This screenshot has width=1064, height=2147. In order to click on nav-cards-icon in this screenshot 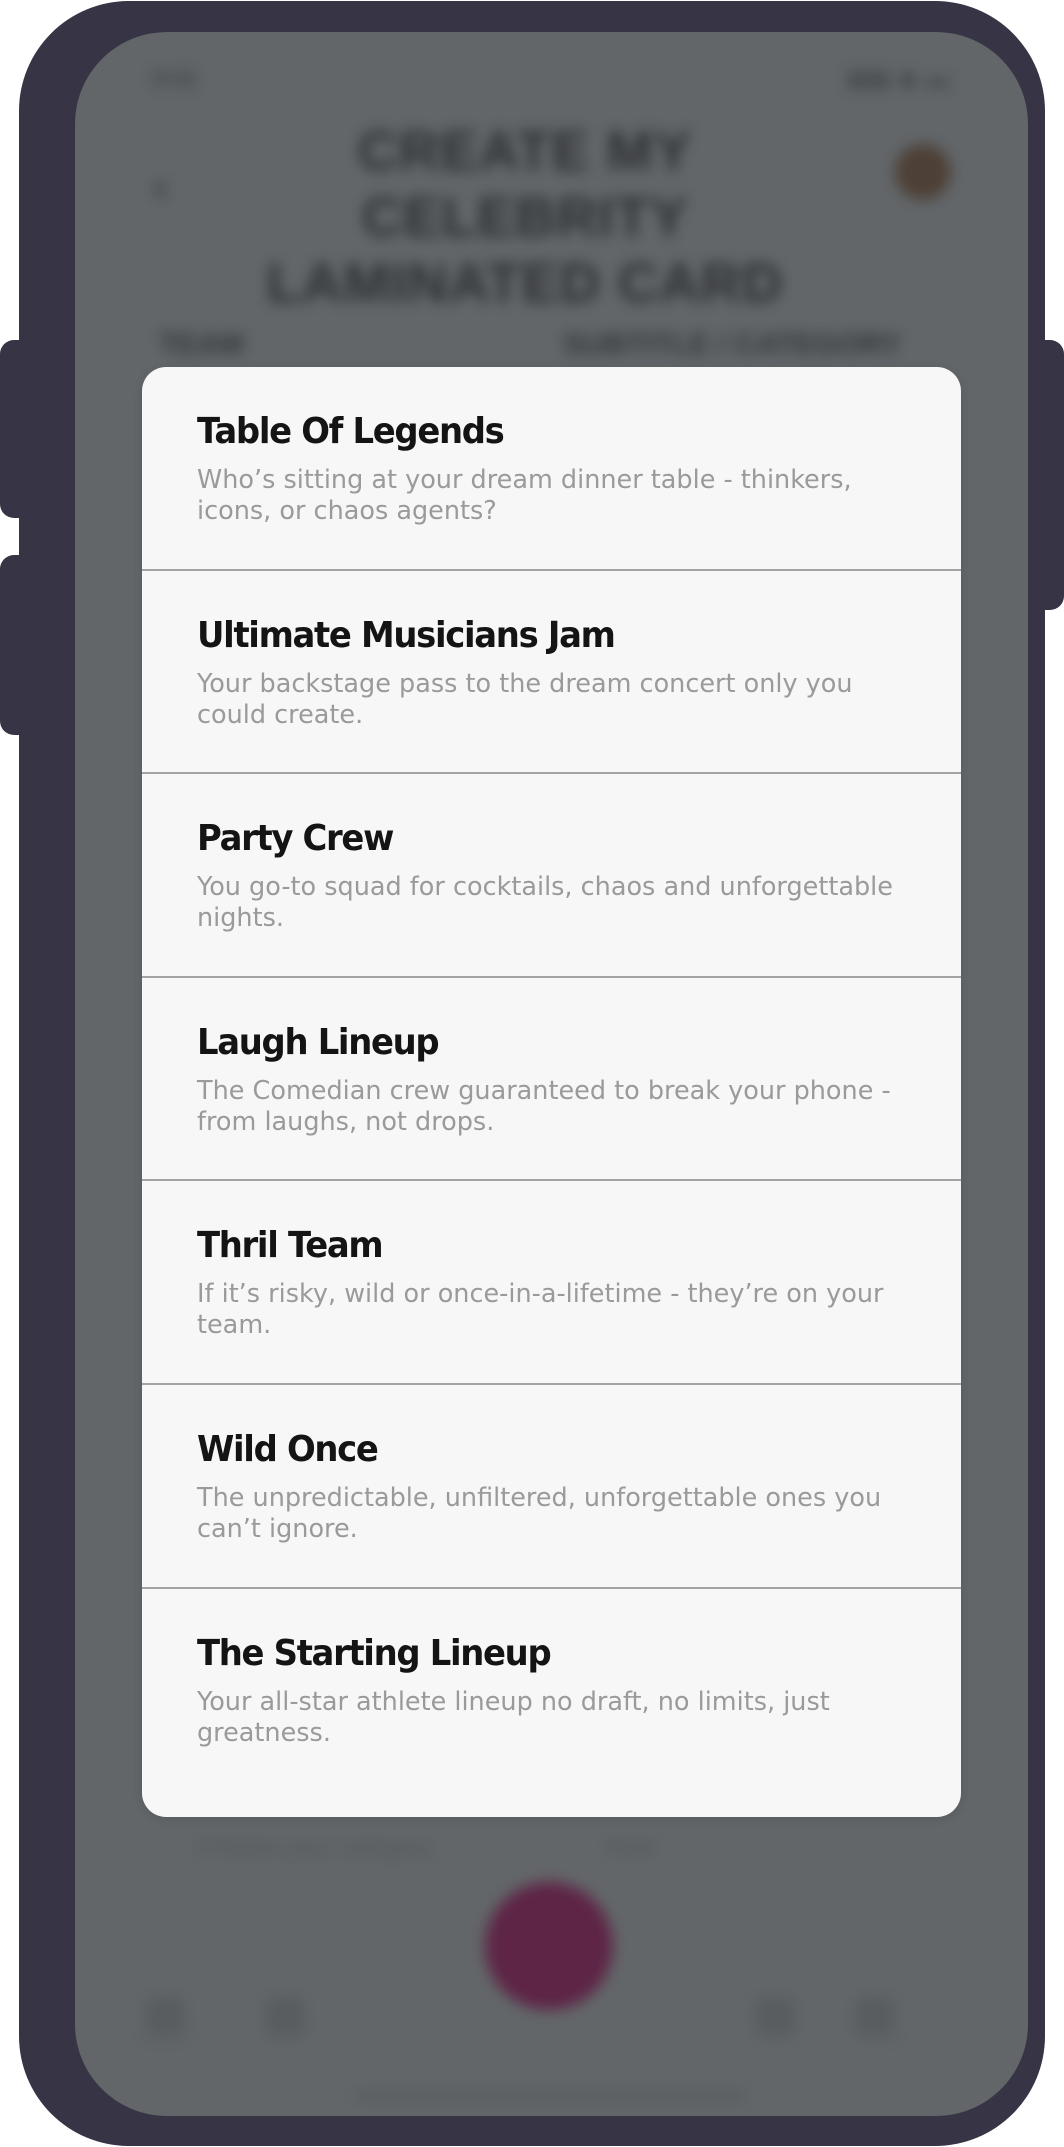, I will do `click(775, 2017)`.